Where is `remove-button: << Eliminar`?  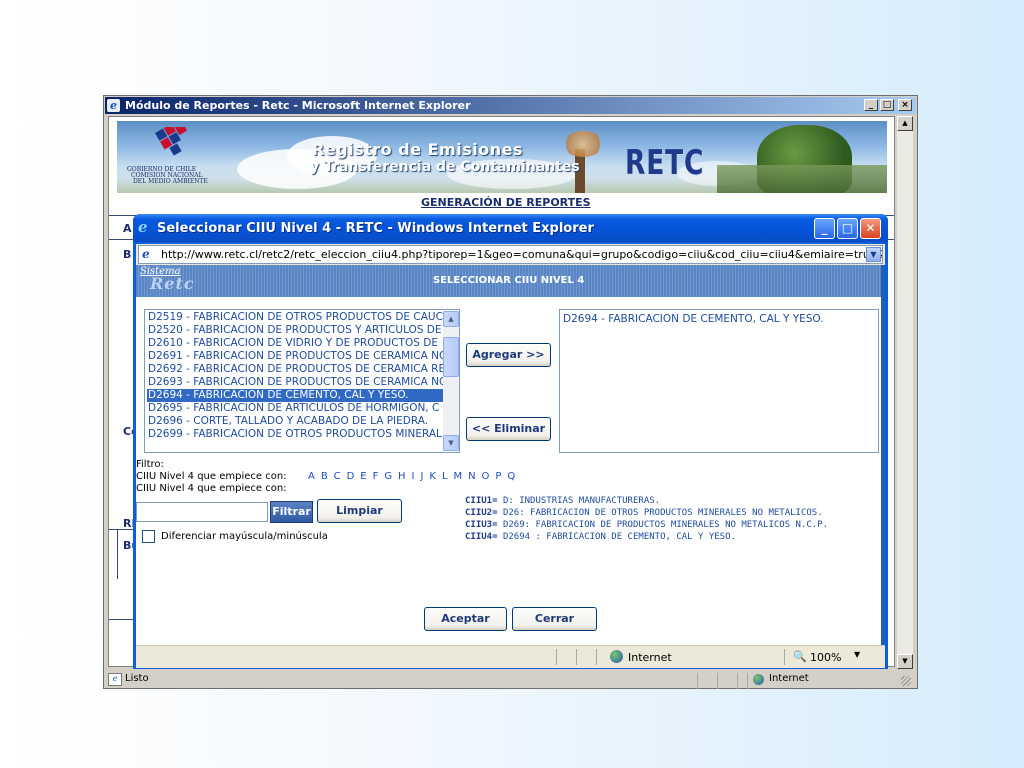 remove-button: << Eliminar is located at coordinates (508, 429).